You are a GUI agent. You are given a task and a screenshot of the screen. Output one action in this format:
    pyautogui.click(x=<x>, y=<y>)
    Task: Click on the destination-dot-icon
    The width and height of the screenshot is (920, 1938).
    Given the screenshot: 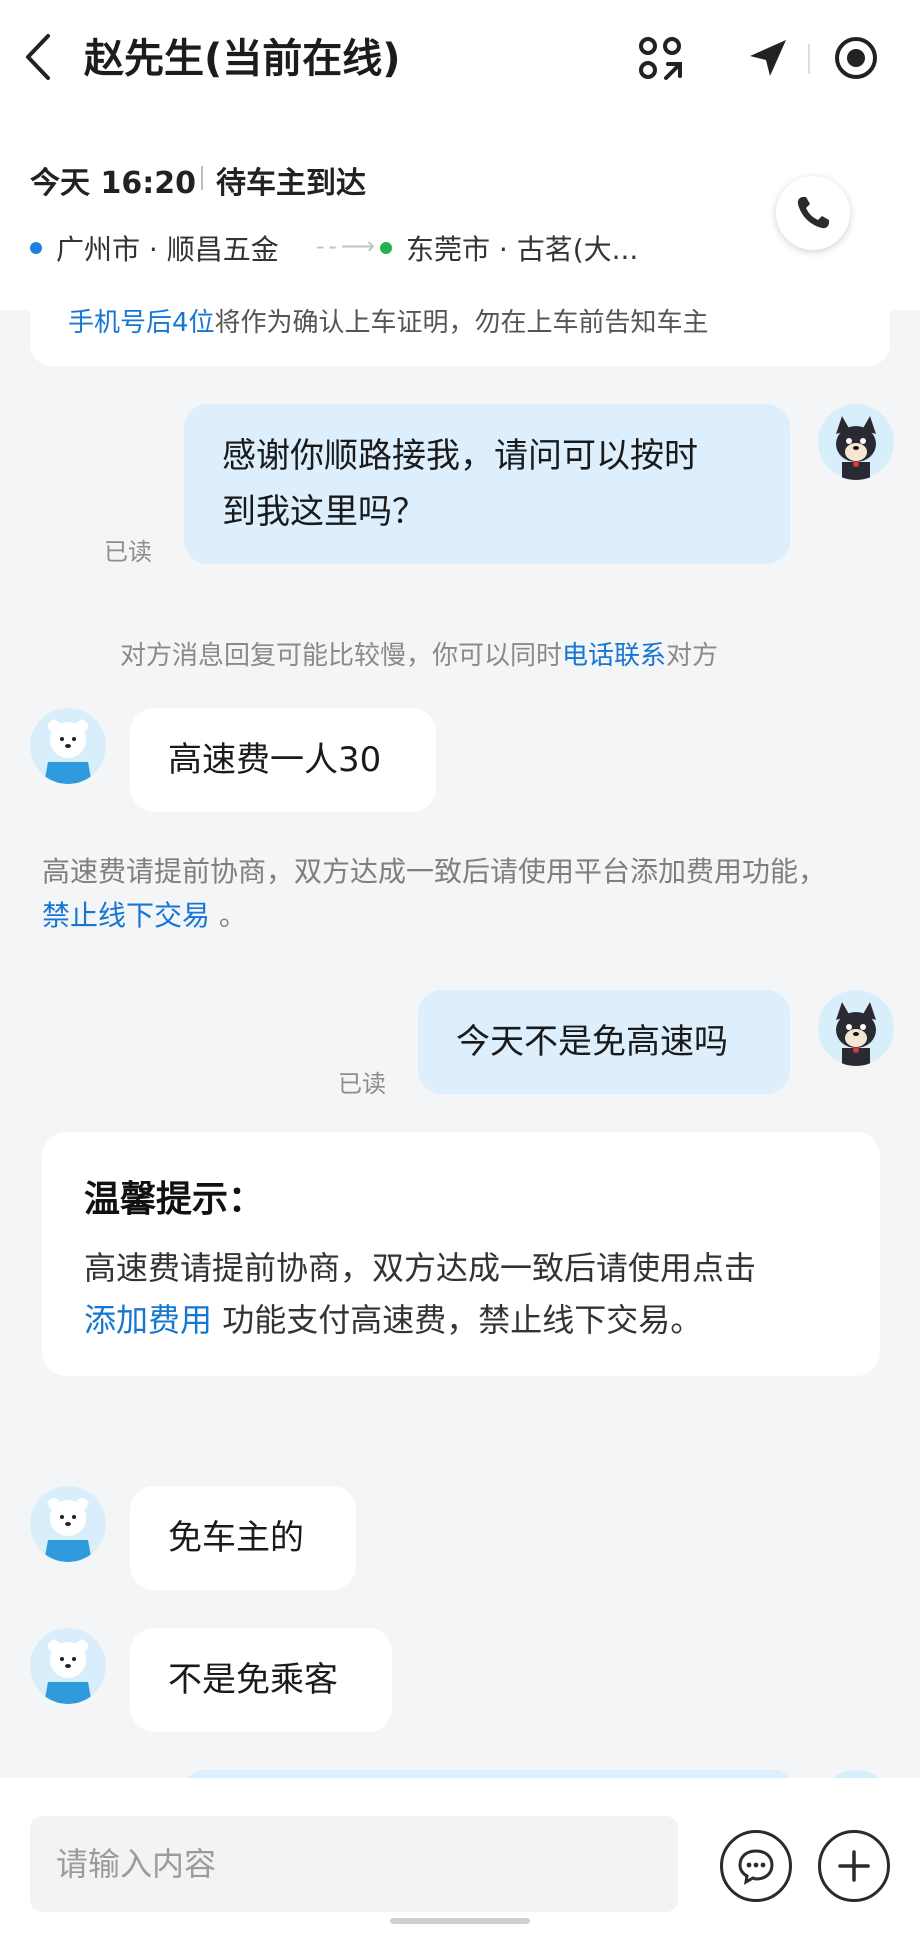 What is the action you would take?
    pyautogui.click(x=386, y=248)
    